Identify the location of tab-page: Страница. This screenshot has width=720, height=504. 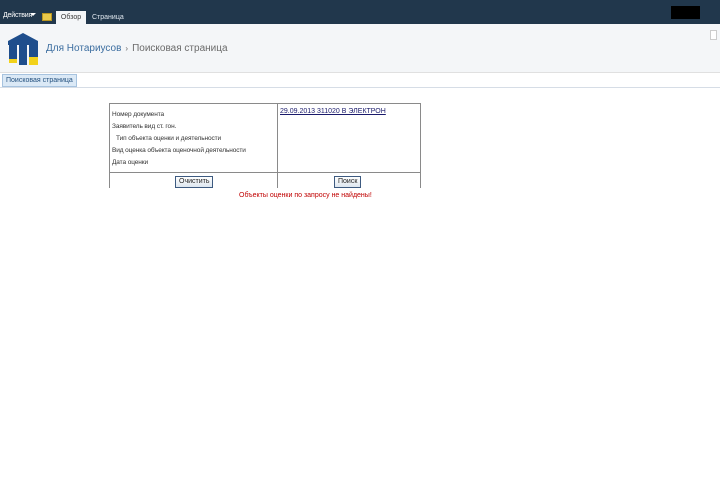
(108, 17).